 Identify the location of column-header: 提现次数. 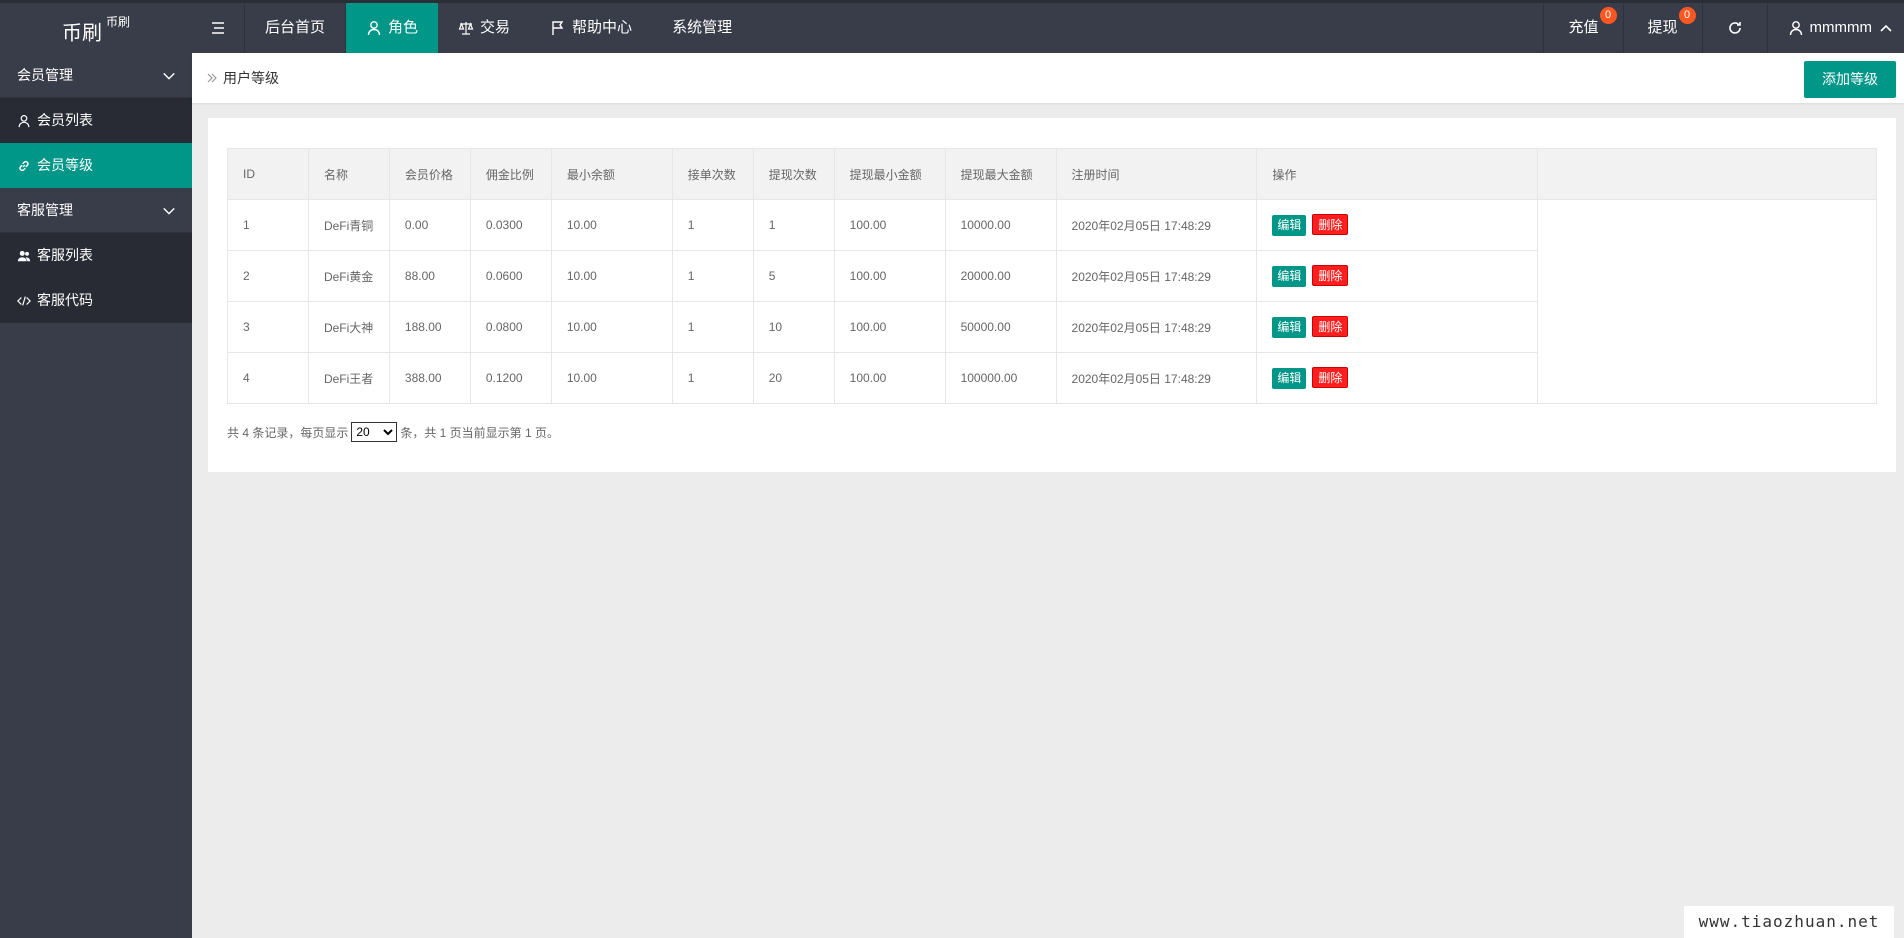
(793, 174).